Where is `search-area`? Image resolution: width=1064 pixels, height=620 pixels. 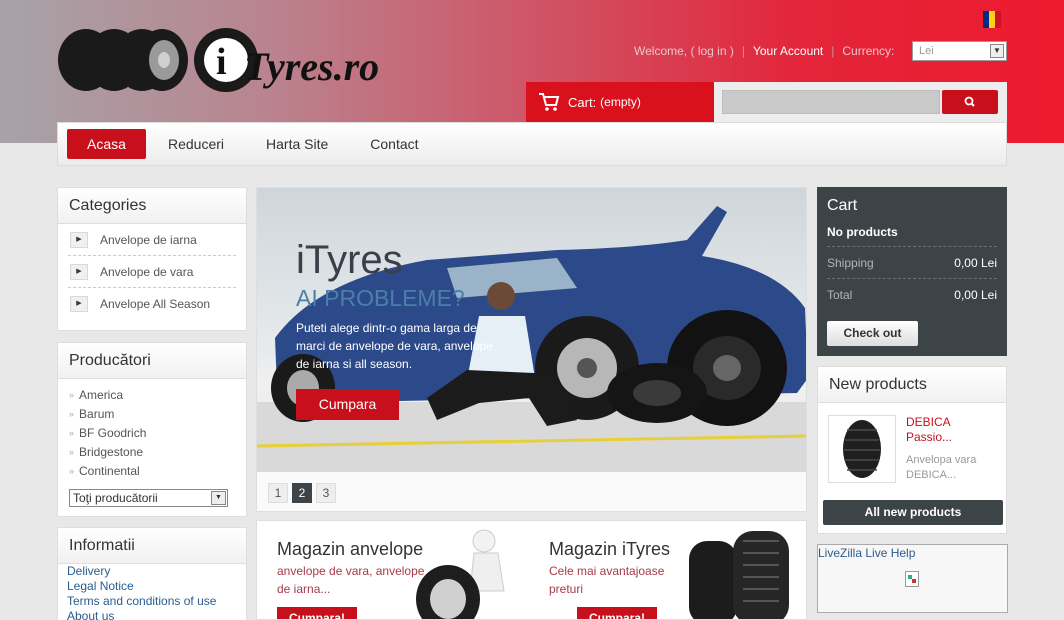
search-area is located at coordinates (860, 102).